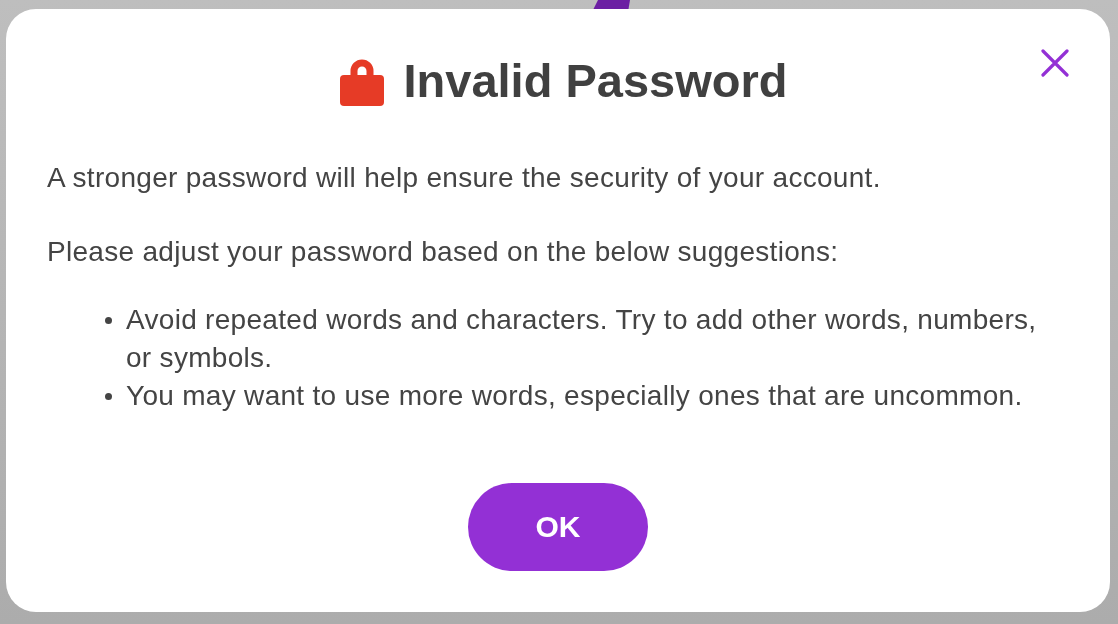 Image resolution: width=1118 pixels, height=624 pixels. I want to click on message-text: Please adjust your password based on the below suggestions:, so click(443, 252).